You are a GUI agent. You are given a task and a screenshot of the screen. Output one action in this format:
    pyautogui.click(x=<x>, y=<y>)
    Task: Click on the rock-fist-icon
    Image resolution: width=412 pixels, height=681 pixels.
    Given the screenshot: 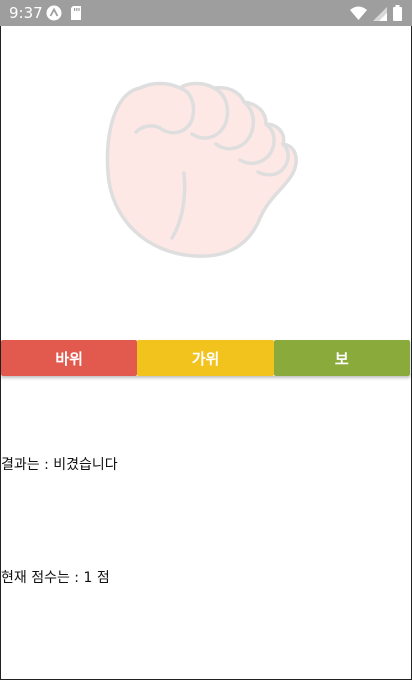 What is the action you would take?
    pyautogui.click(x=200, y=173)
    